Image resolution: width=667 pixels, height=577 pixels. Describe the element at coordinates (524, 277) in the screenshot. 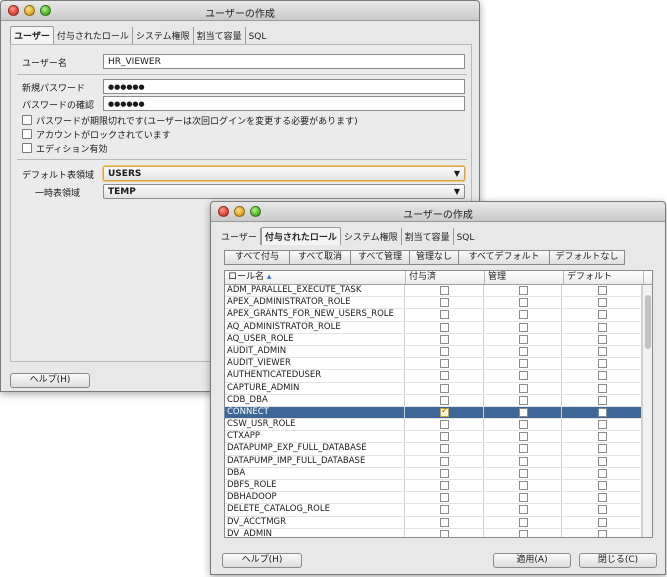

I see `col-admin: 管理` at that location.